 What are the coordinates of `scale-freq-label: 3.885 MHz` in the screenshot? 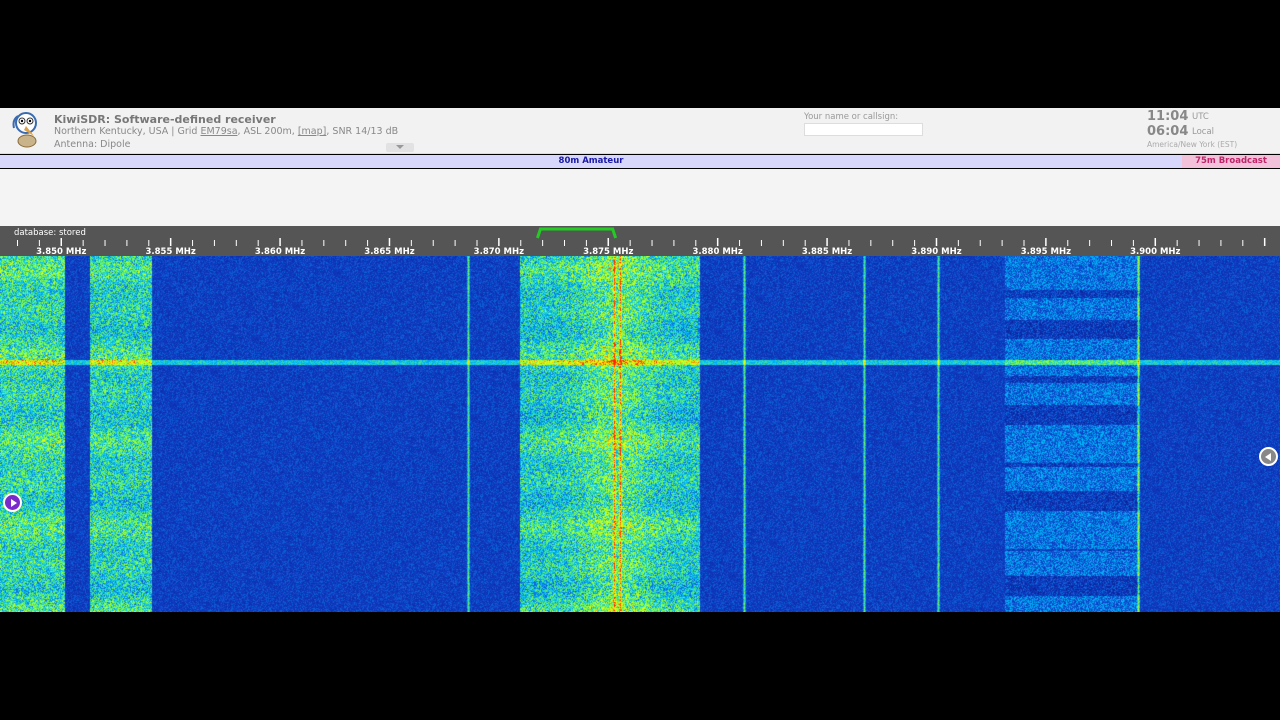 It's located at (827, 251).